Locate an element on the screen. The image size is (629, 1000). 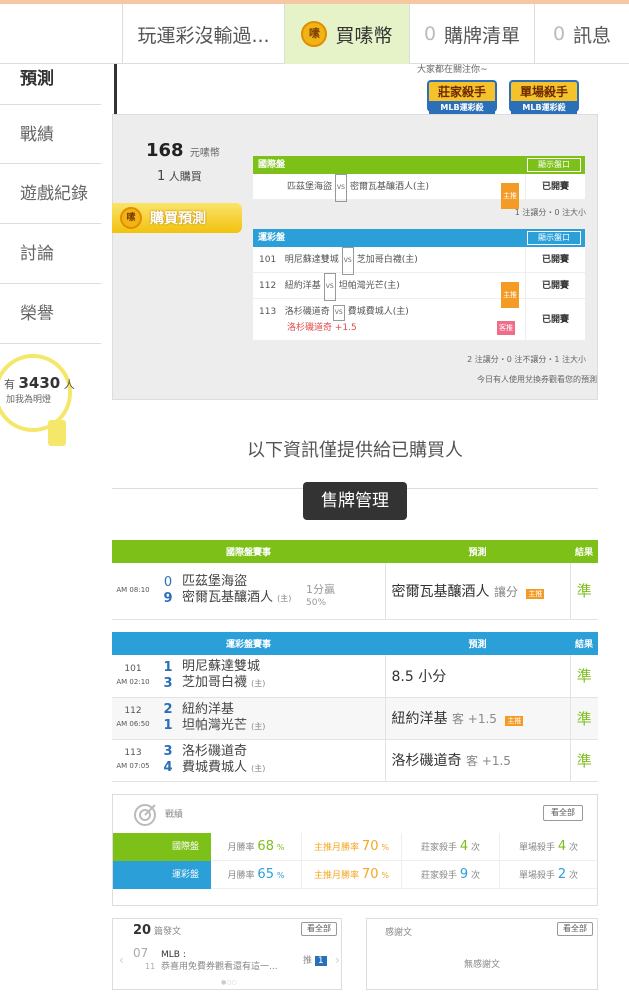
banker-killer-badge: 莊家殺手 MLB運彩殺 is located at coordinates (462, 97).